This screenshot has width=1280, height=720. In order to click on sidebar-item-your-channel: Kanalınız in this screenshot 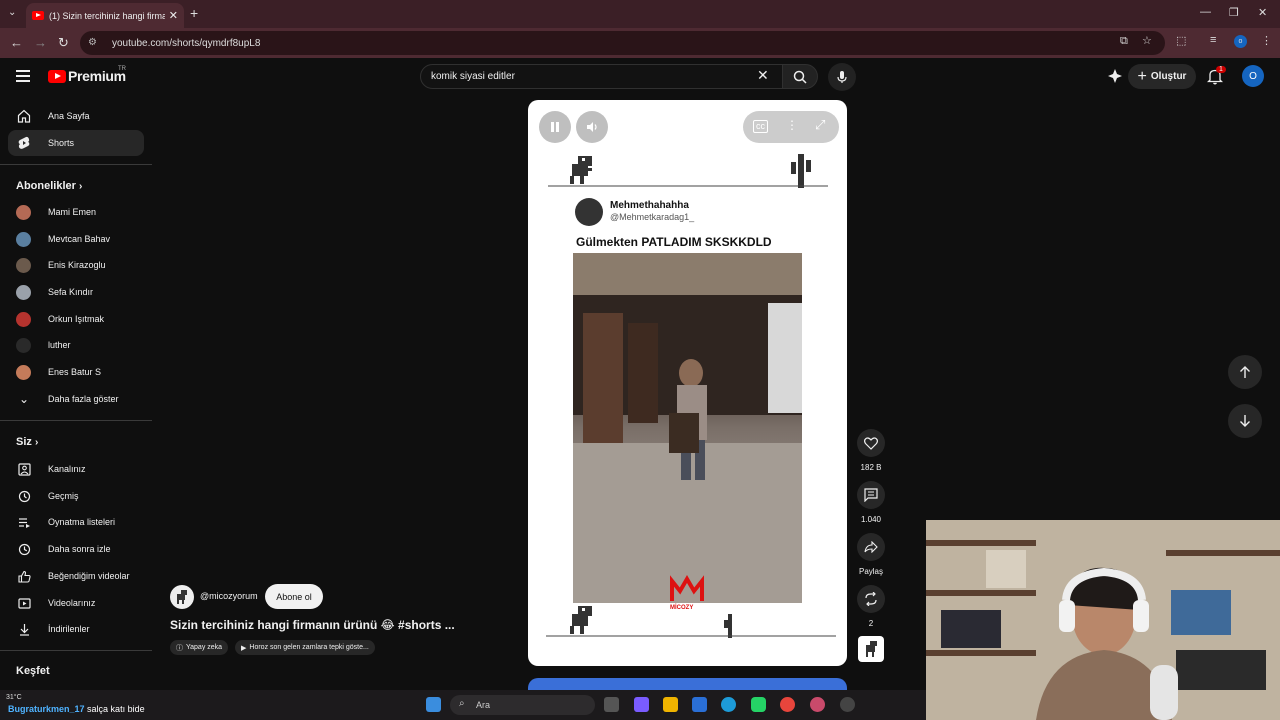, I will do `click(76, 469)`.